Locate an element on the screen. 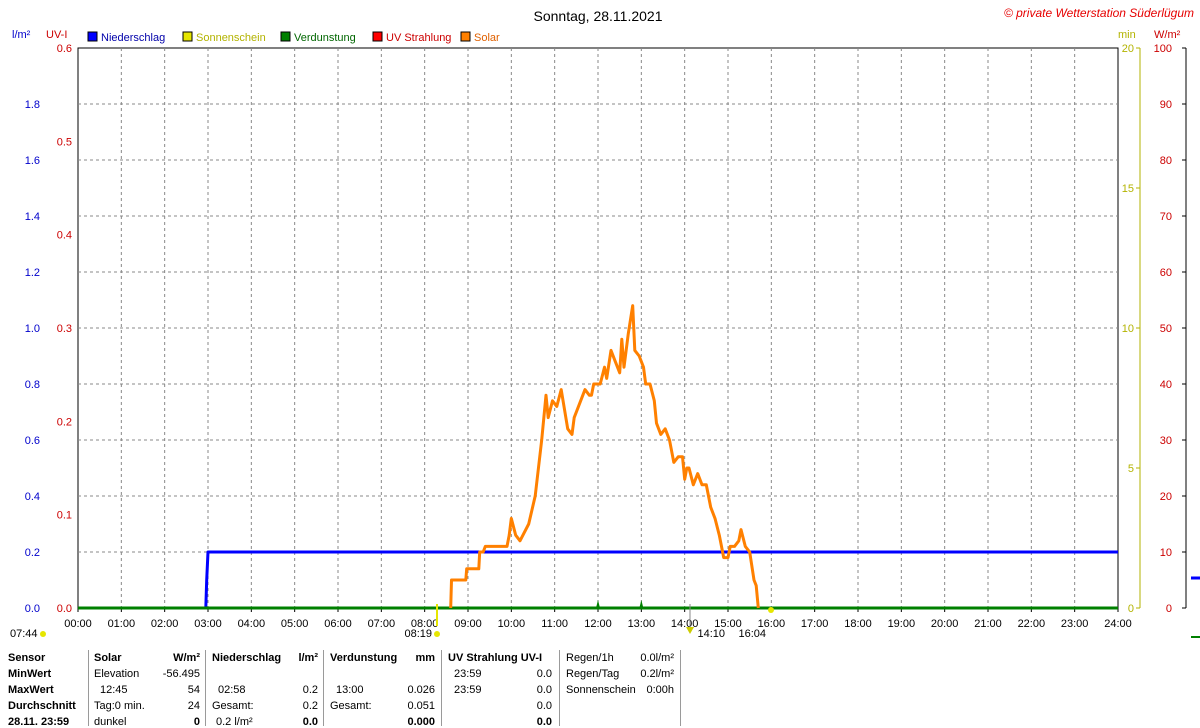 This screenshot has width=1200, height=728. right-axis-min-label: 10 is located at coordinates (1128, 329).